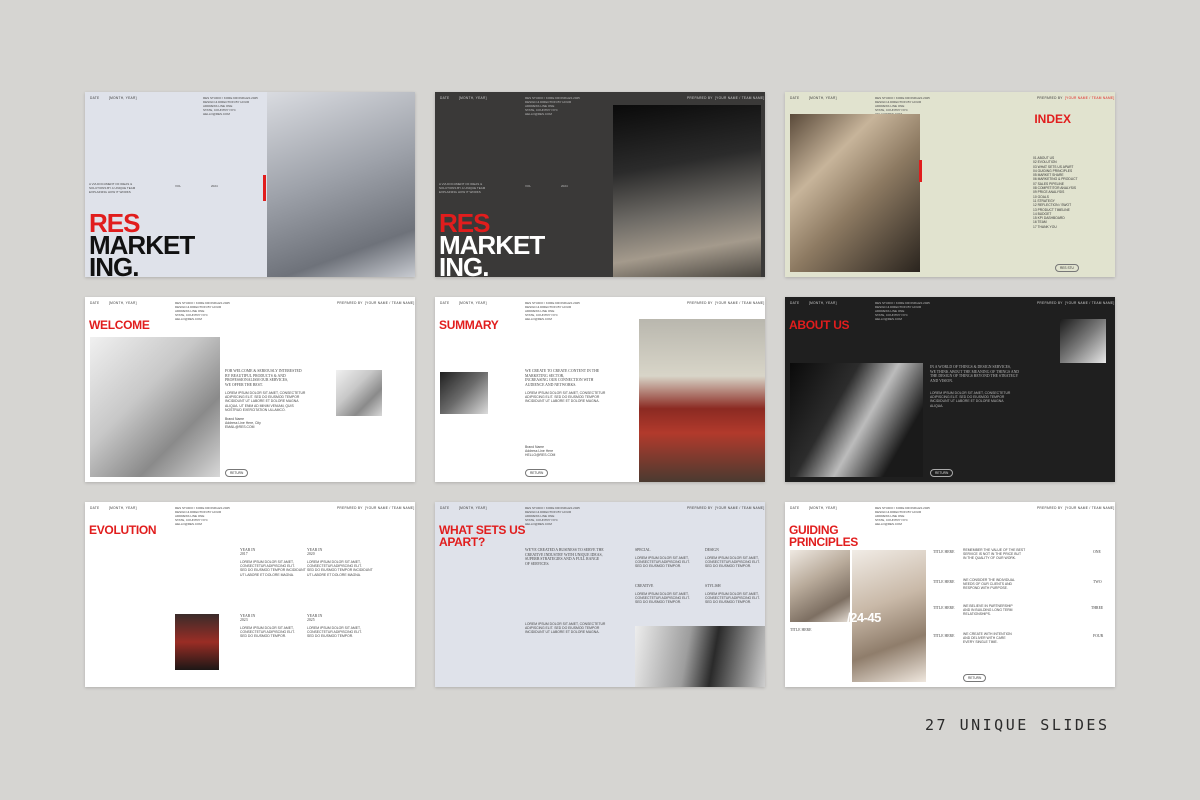 Image resolution: width=1200 pixels, height=800 pixels. Describe the element at coordinates (248, 618) in the screenshot. I see `evolution-year-label: YEAR IN 2023` at that location.